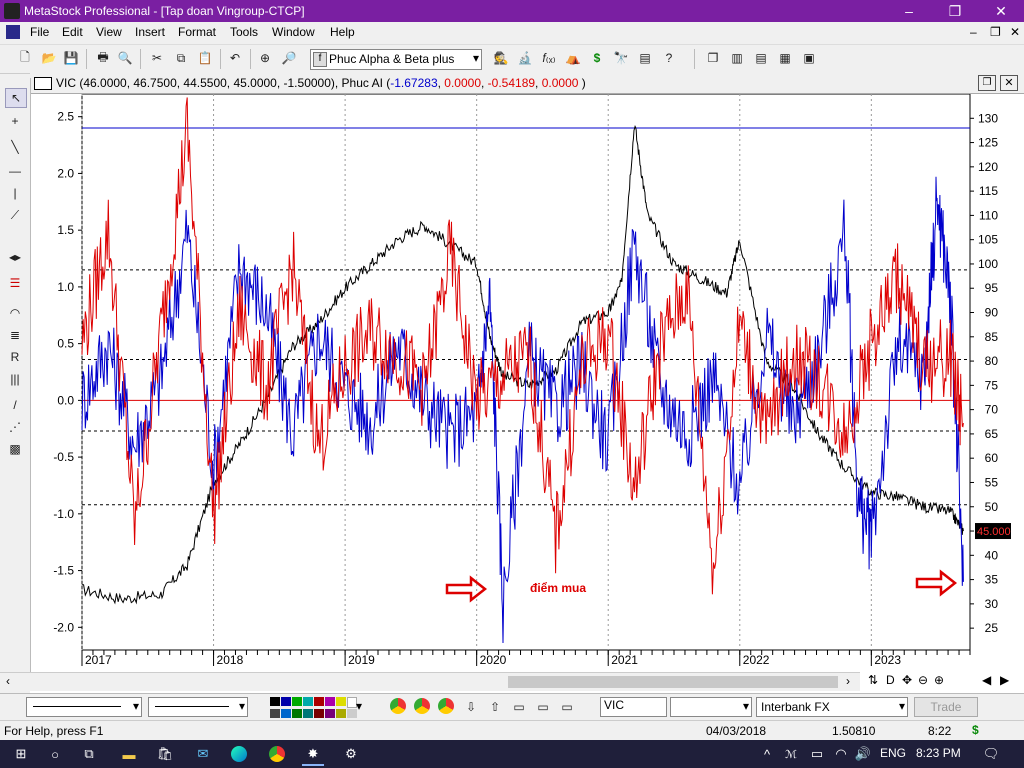  Describe the element at coordinates (265, 58) in the screenshot. I see `crosshair-icon: ⊕` at that location.